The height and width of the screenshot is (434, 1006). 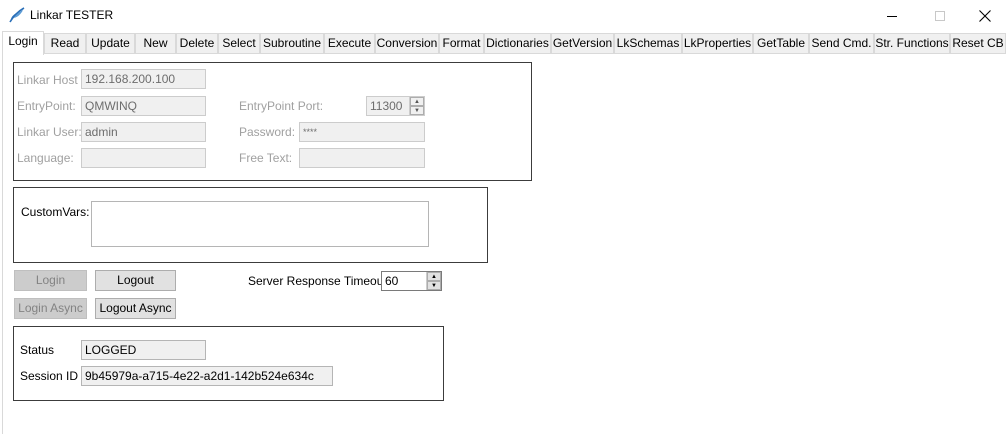 What do you see at coordinates (50, 280) in the screenshot?
I see `login-button: Login` at bounding box center [50, 280].